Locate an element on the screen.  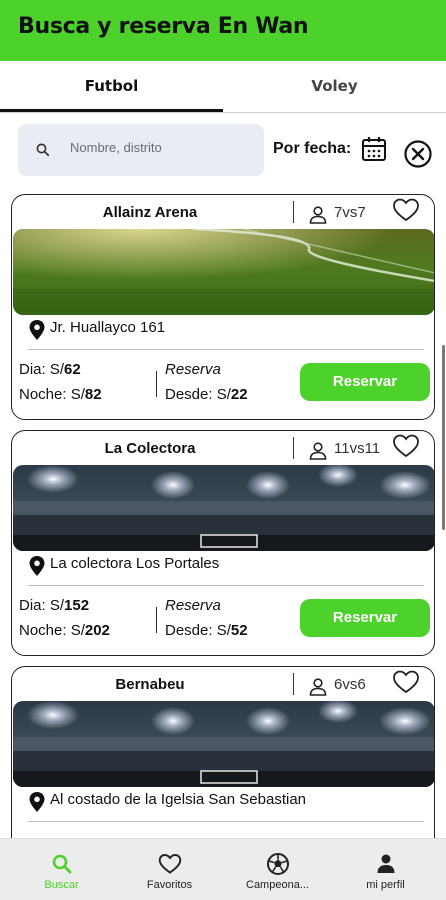
calendar-icon is located at coordinates (374, 149).